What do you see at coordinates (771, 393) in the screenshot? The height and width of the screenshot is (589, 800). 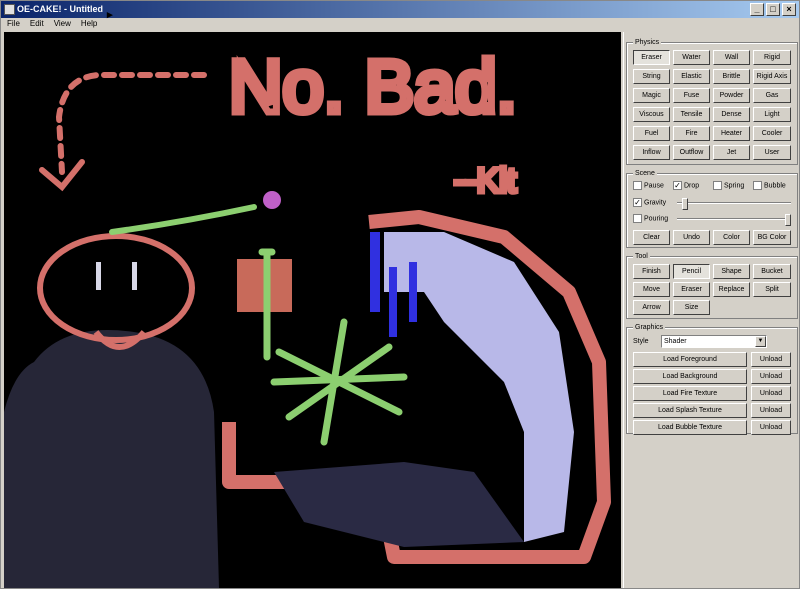 I see `unload-fire-texture-button: Unload` at bounding box center [771, 393].